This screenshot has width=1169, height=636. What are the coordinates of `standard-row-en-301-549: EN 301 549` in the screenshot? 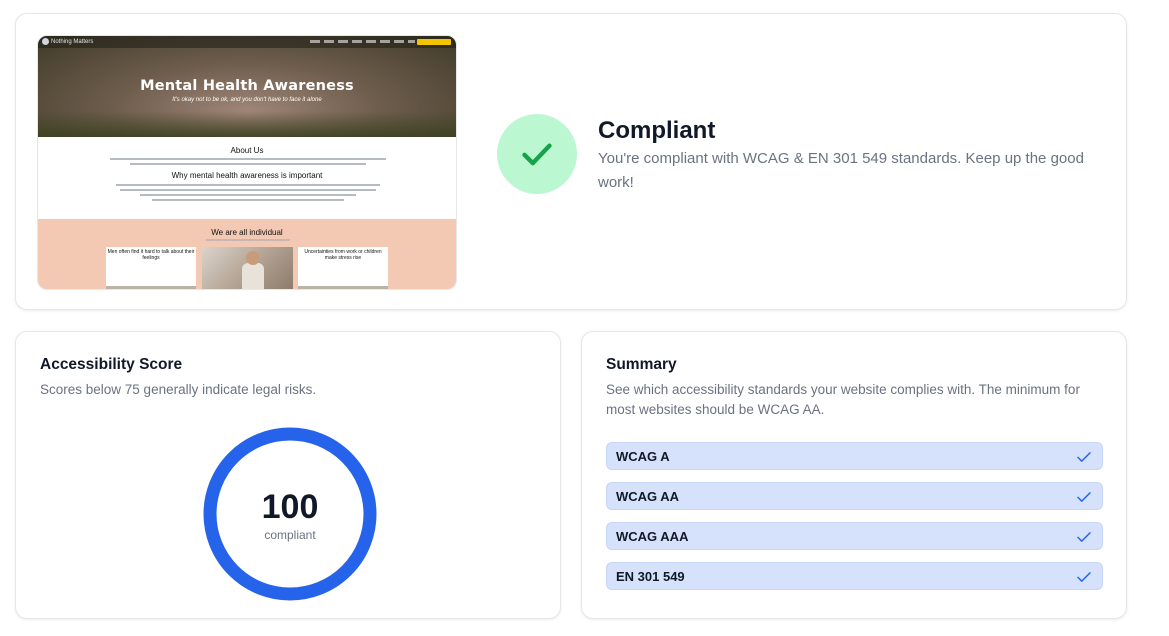 It's located at (854, 576).